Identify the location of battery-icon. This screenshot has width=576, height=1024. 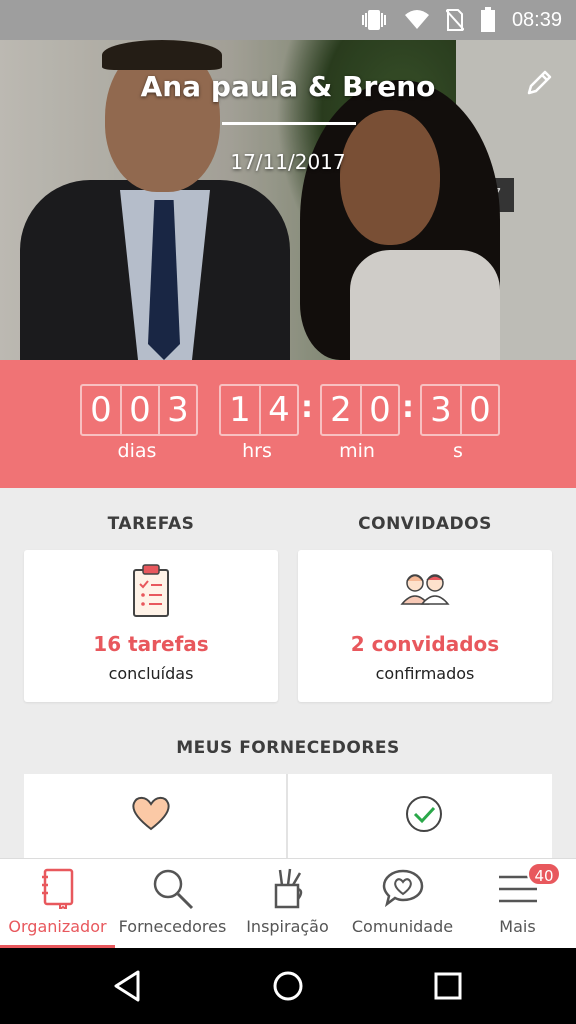
(487, 19).